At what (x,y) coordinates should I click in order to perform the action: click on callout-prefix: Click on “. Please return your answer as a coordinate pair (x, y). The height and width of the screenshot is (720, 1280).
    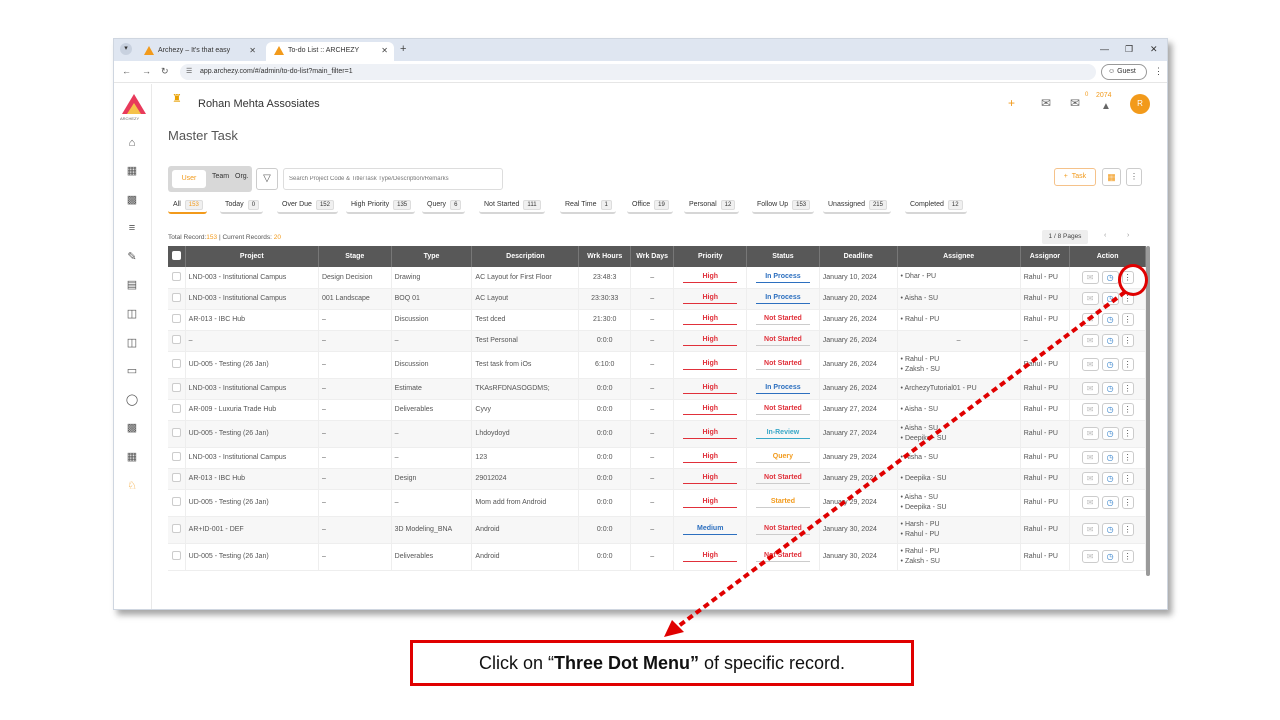
    Looking at the image, I should click on (516, 663).